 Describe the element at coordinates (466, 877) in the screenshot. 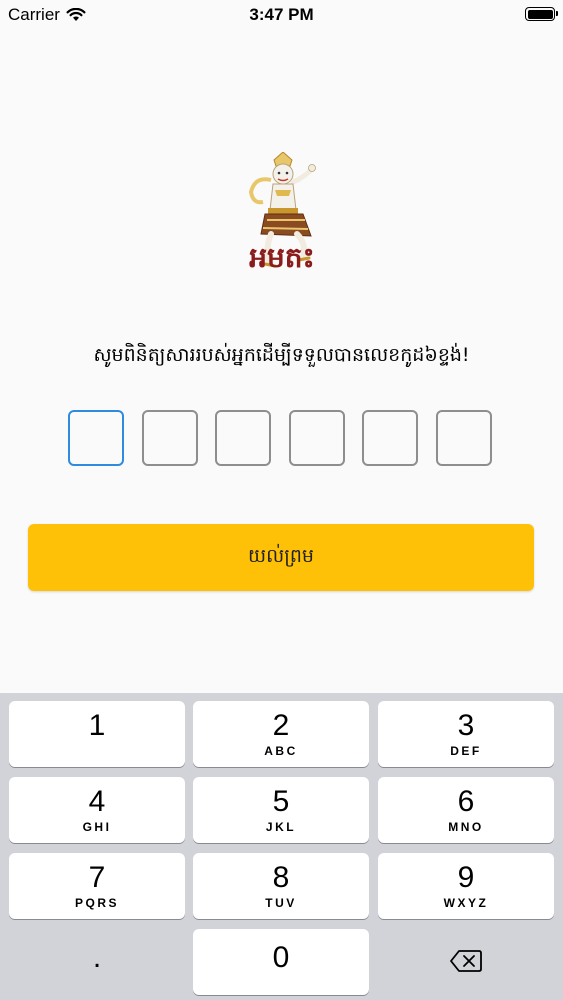

I see `key-digit: 9` at that location.